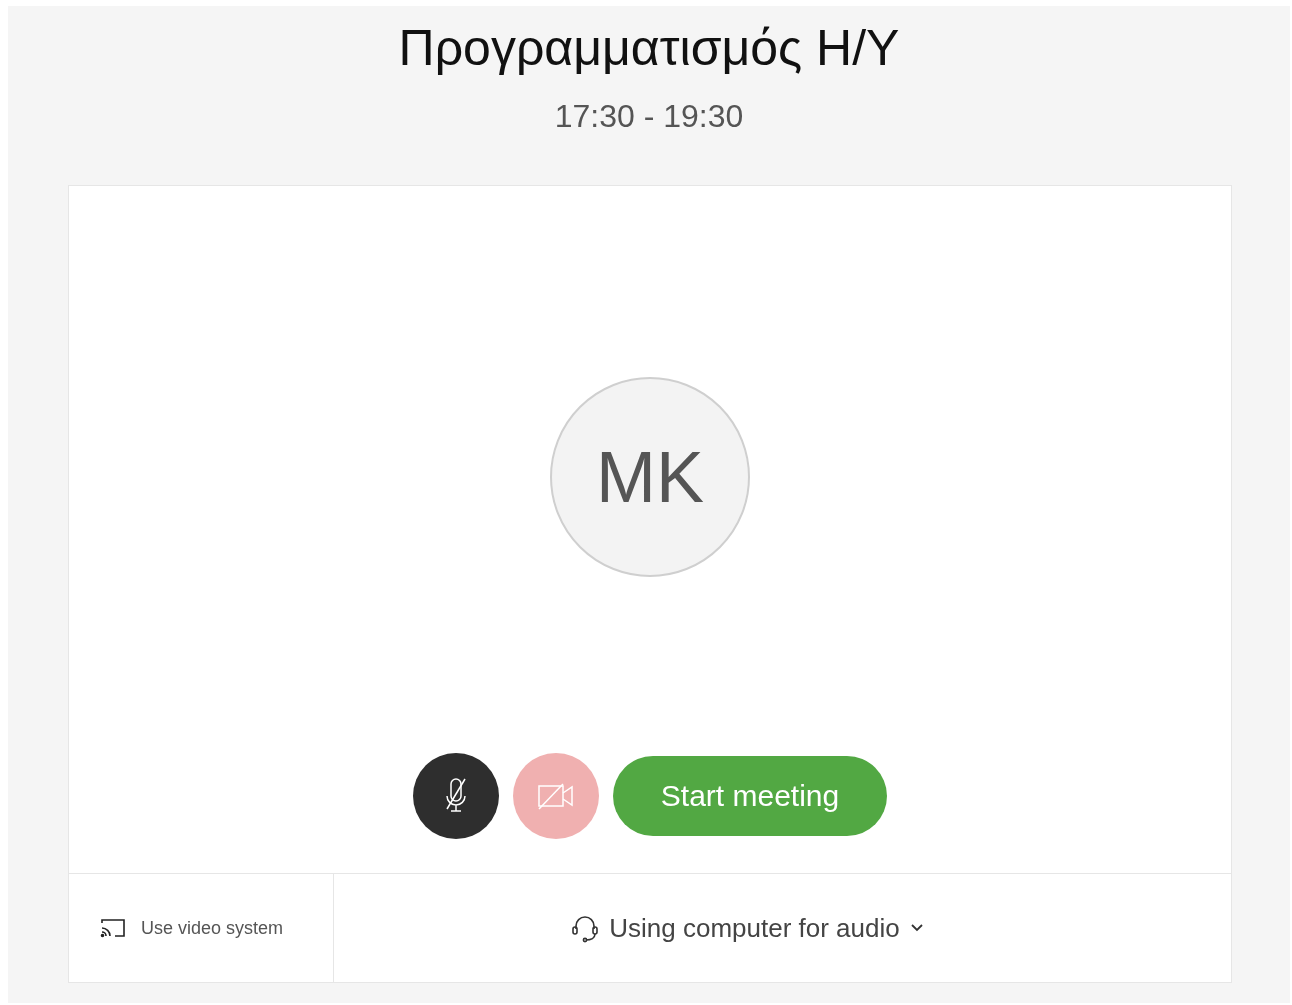 The image size is (1292, 1005). Describe the element at coordinates (556, 796) in the screenshot. I see `video-camera-icon` at that location.